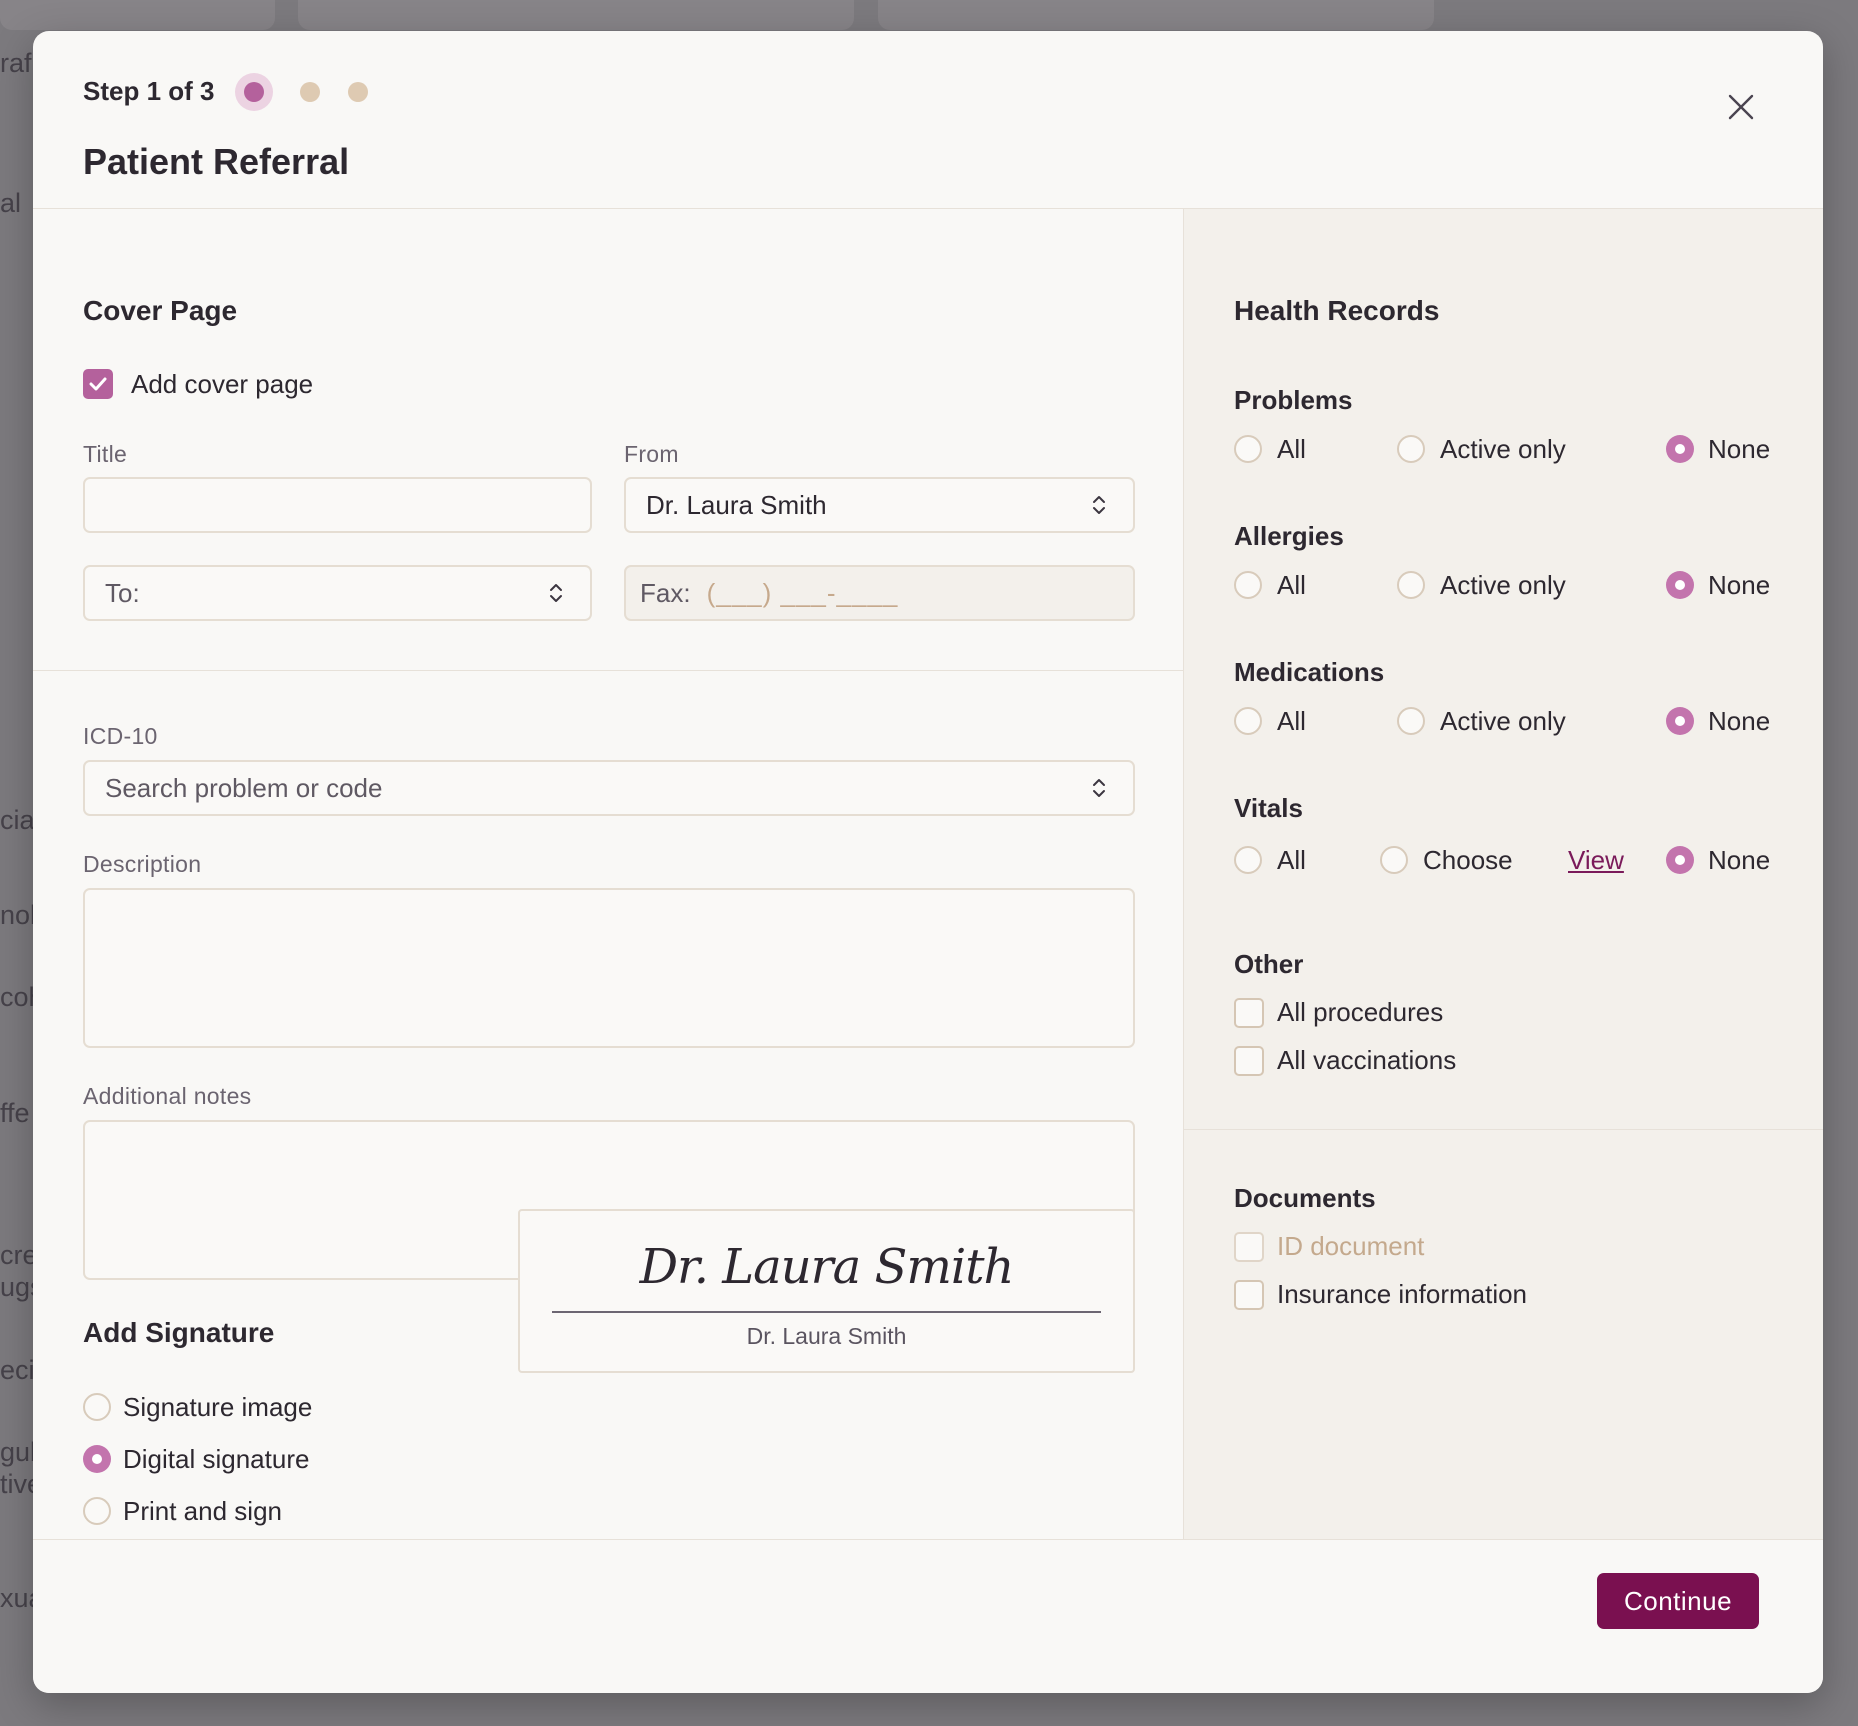 This screenshot has height=1726, width=1858. What do you see at coordinates (1337, 310) in the screenshot?
I see `health-records-title: Health Records` at bounding box center [1337, 310].